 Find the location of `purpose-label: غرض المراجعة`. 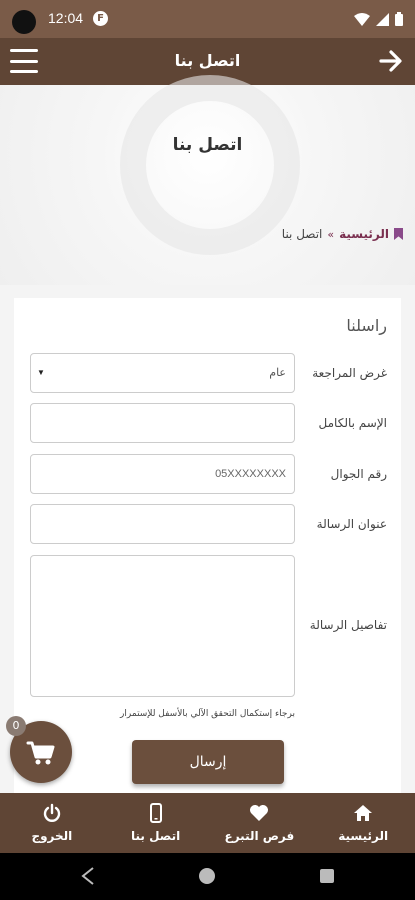

purpose-label: غرض المراجعة is located at coordinates (349, 373).